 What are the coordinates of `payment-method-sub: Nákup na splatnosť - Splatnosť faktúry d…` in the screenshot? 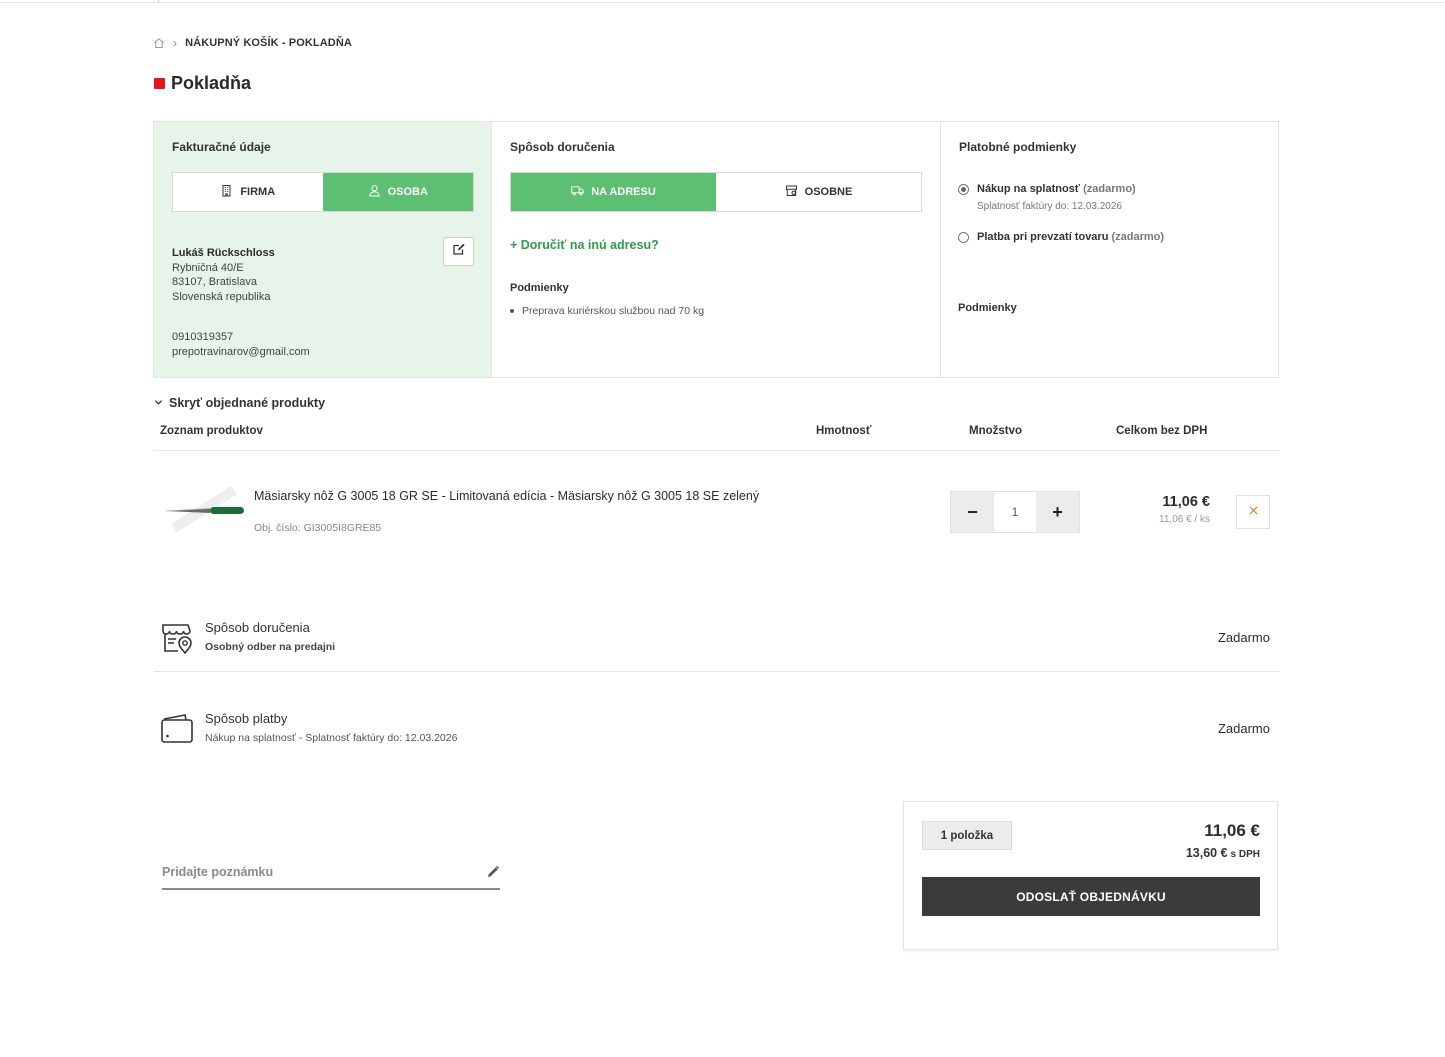 It's located at (331, 738).